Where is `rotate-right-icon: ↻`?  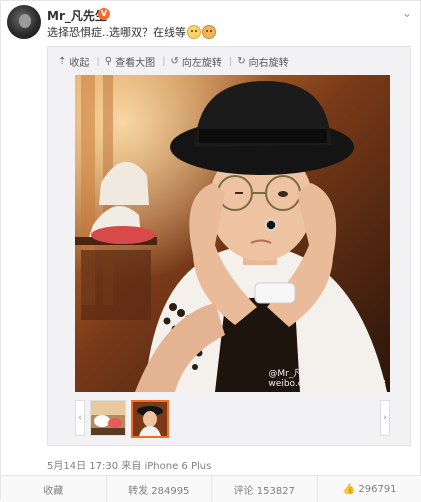
rotate-right-icon: ↻ is located at coordinates (241, 61).